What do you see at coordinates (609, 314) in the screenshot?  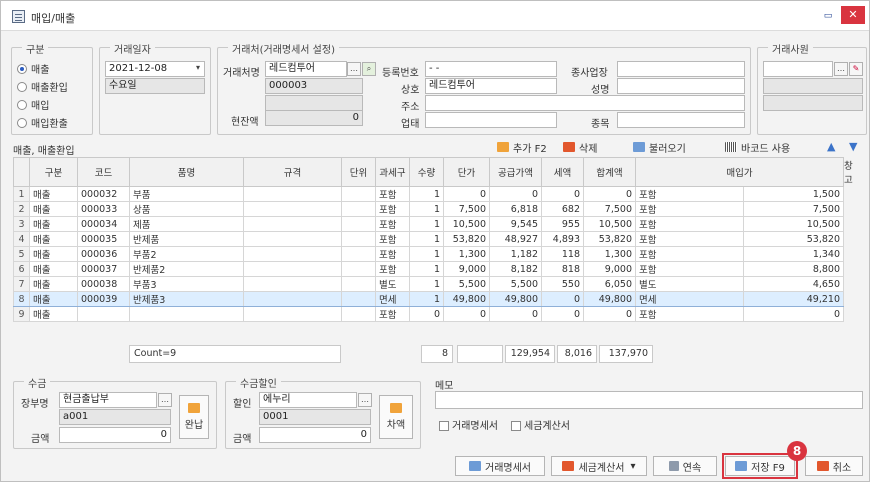 I see `cell-total: 0` at bounding box center [609, 314].